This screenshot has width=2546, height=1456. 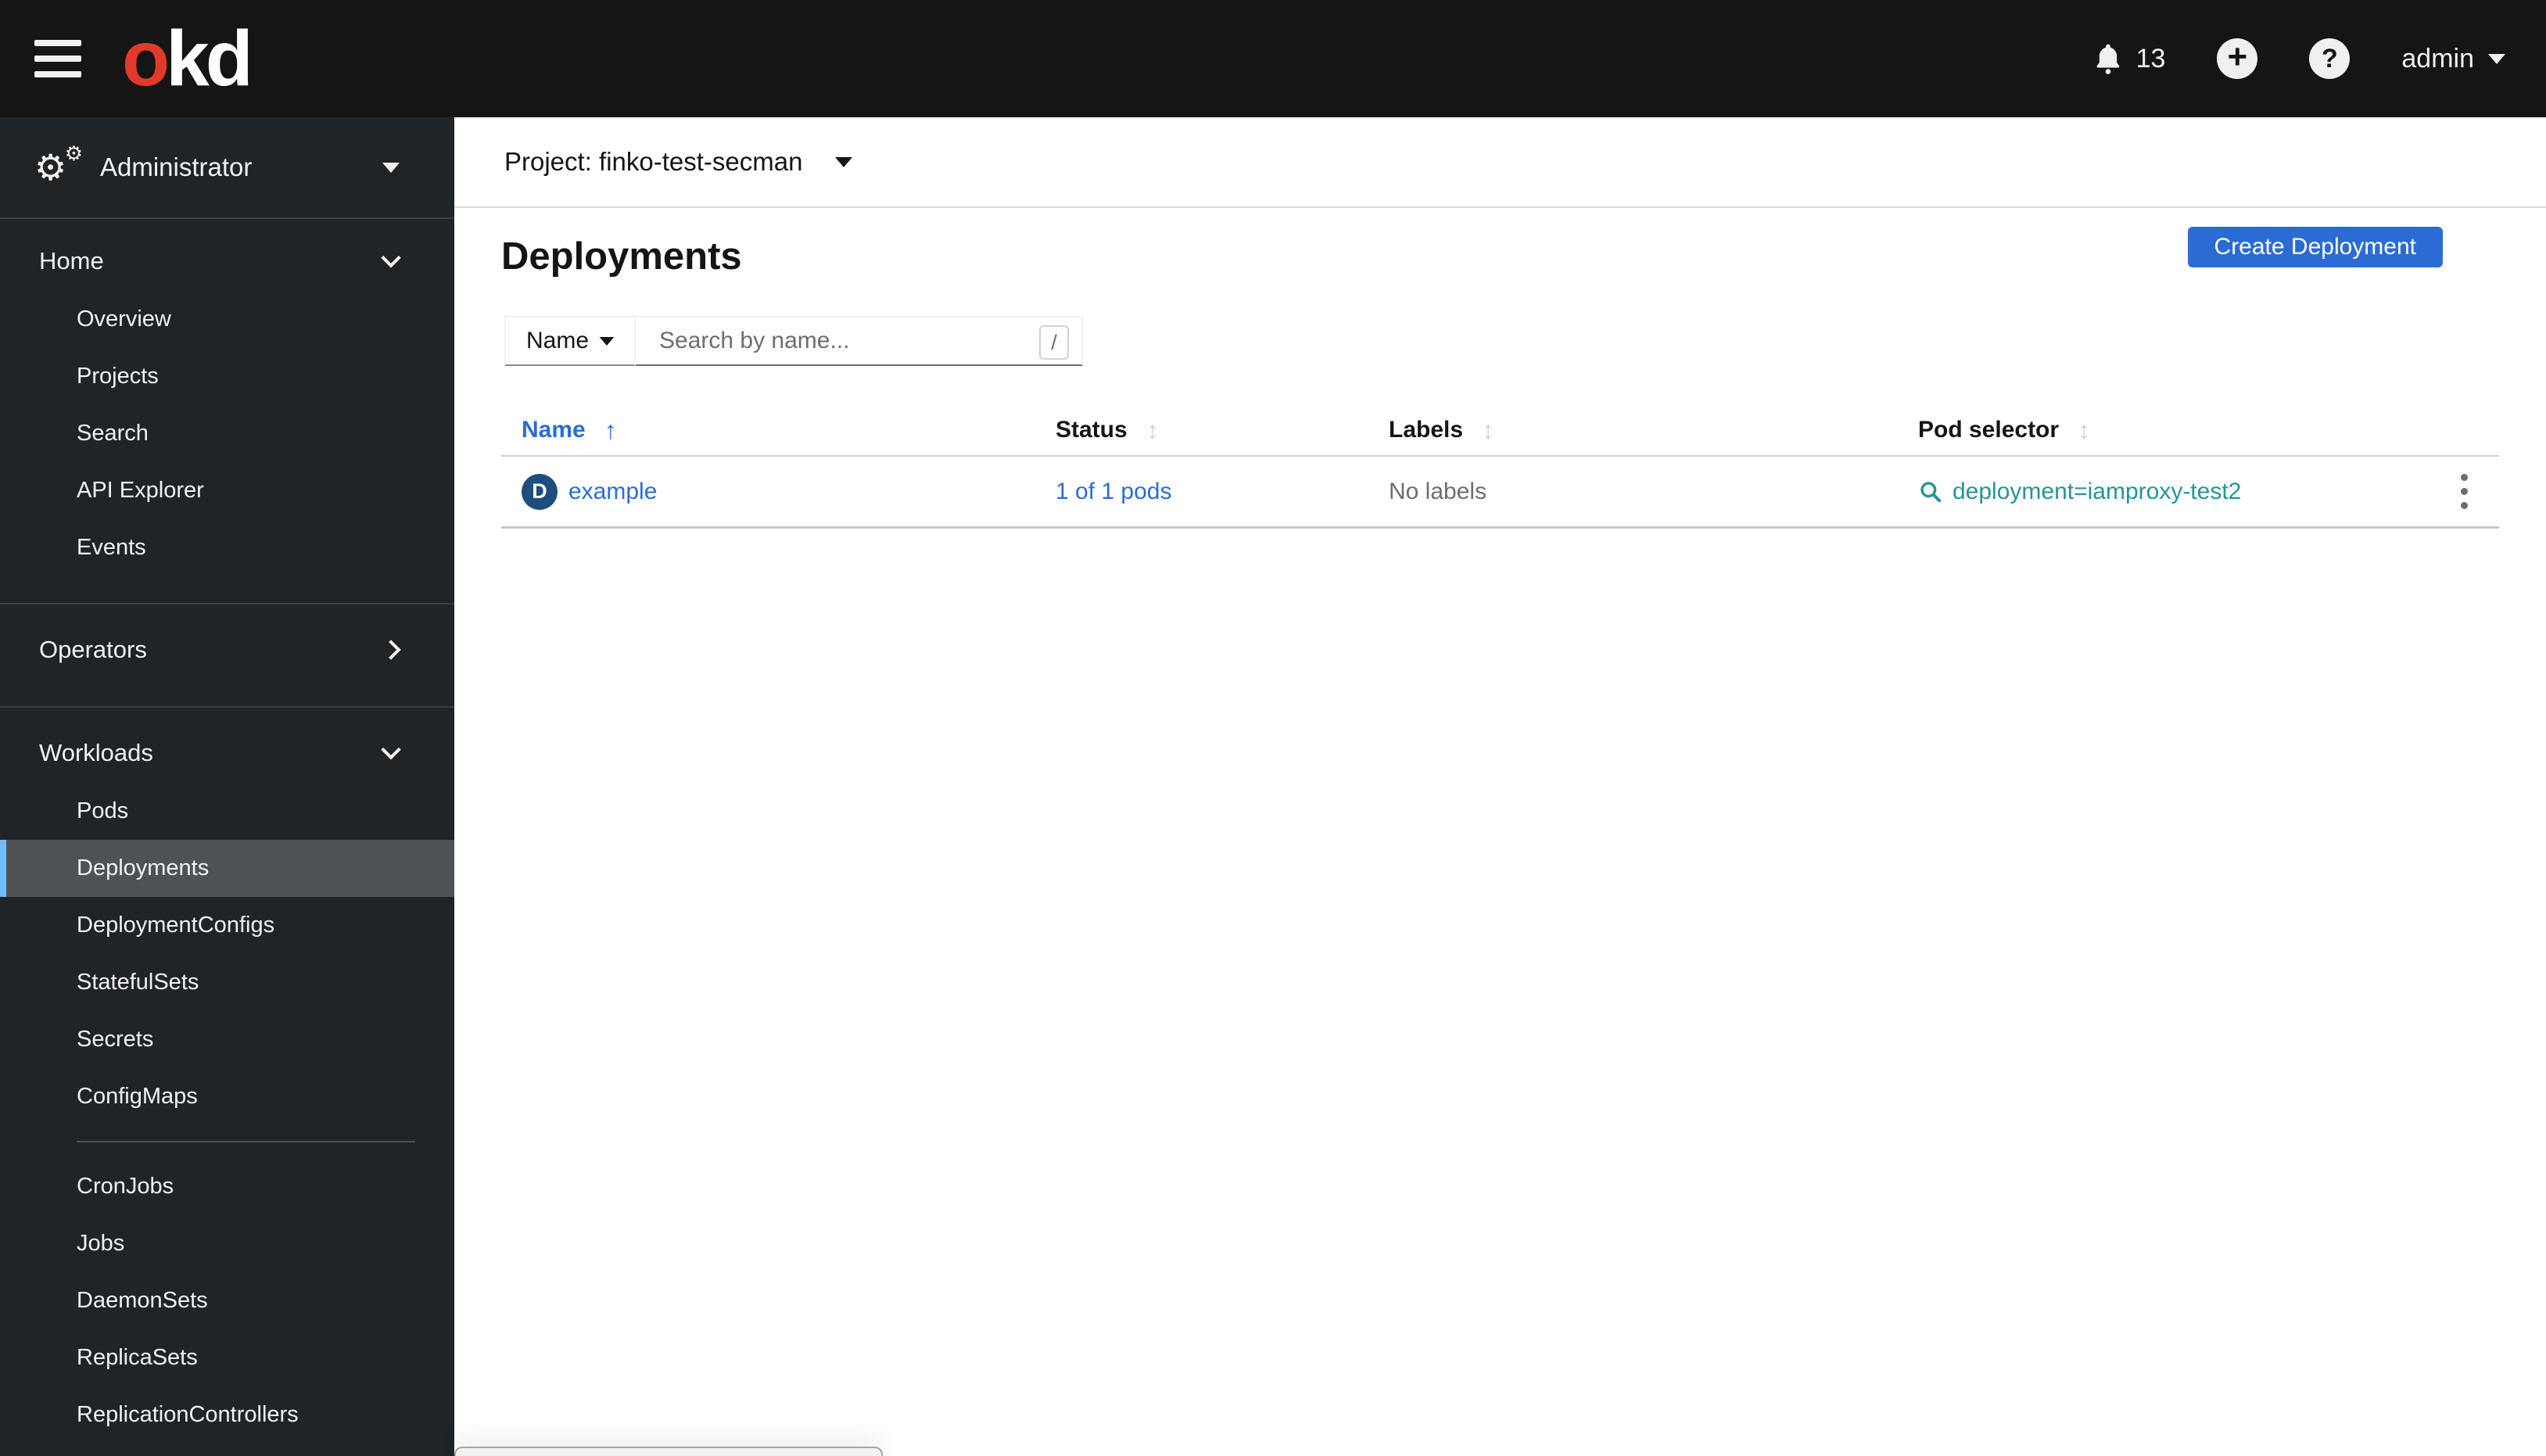 What do you see at coordinates (558, 340) in the screenshot?
I see `filter-attribute-label: Name` at bounding box center [558, 340].